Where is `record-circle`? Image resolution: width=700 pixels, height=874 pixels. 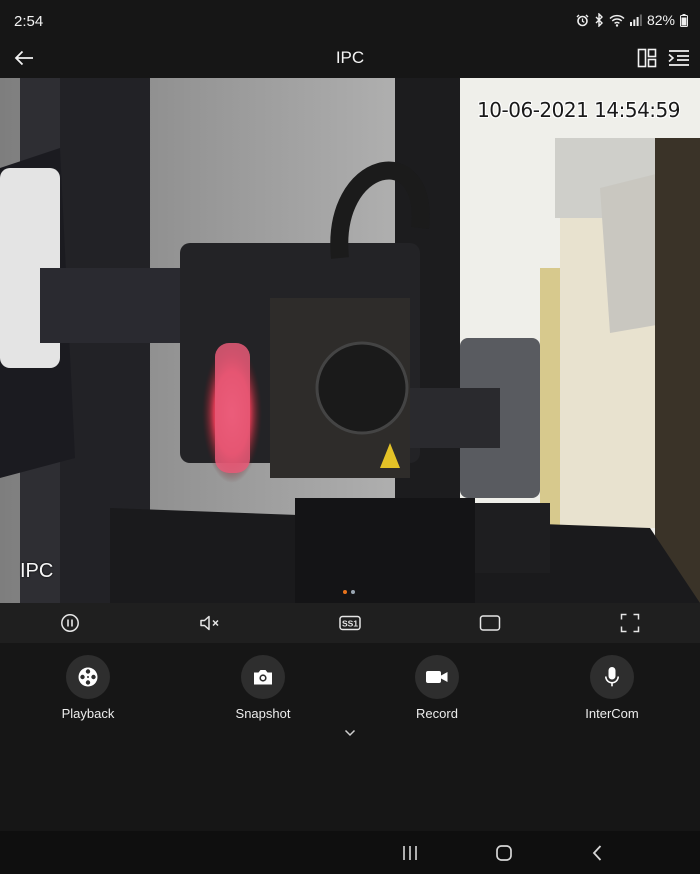
record-circle is located at coordinates (437, 677).